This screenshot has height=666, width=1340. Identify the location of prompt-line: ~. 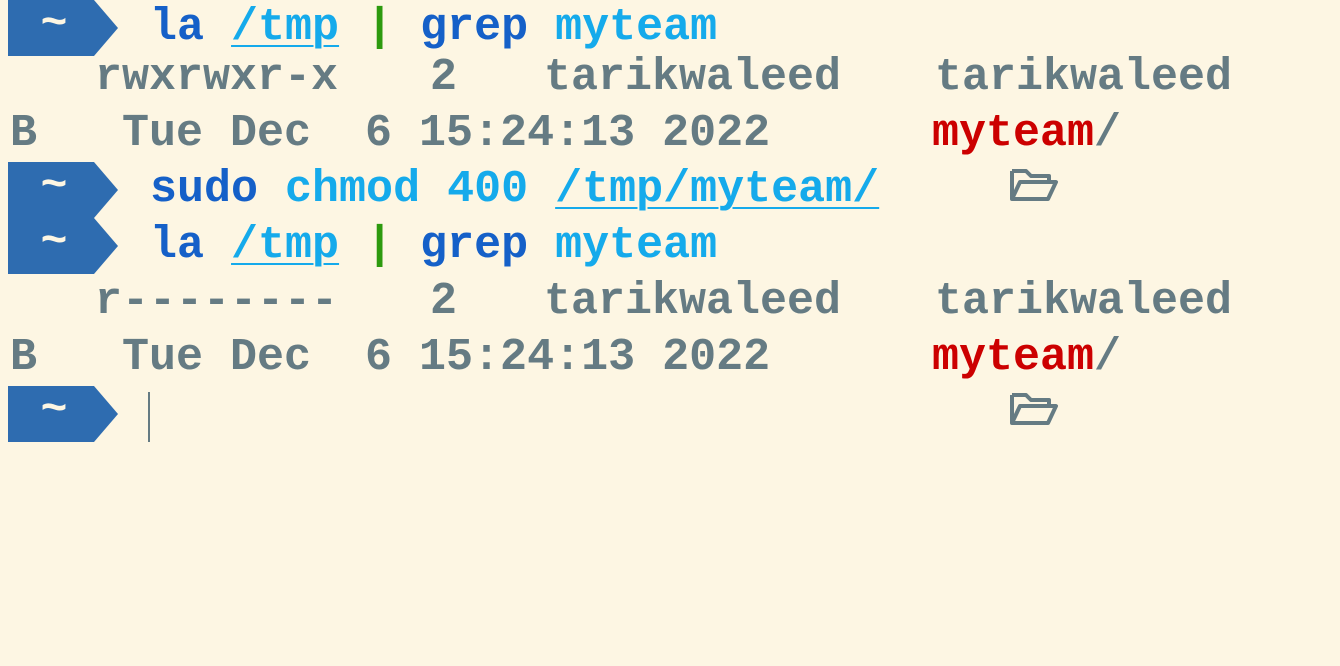
(59, 414).